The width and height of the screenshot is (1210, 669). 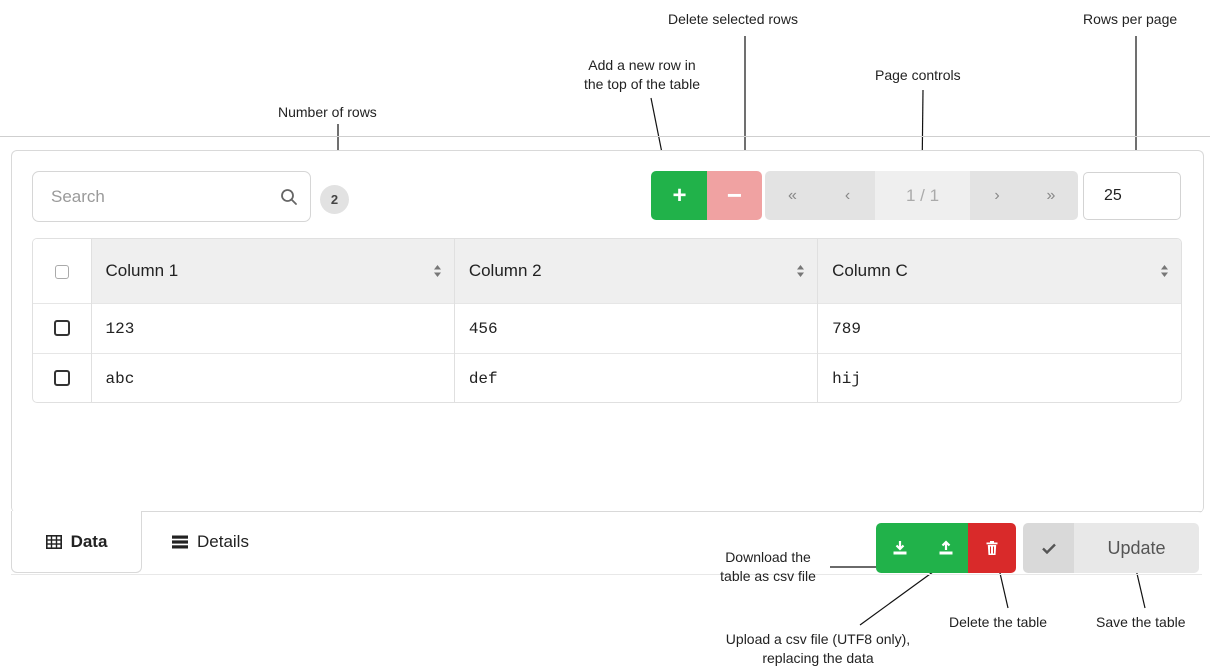 I want to click on details-icon, so click(x=180, y=542).